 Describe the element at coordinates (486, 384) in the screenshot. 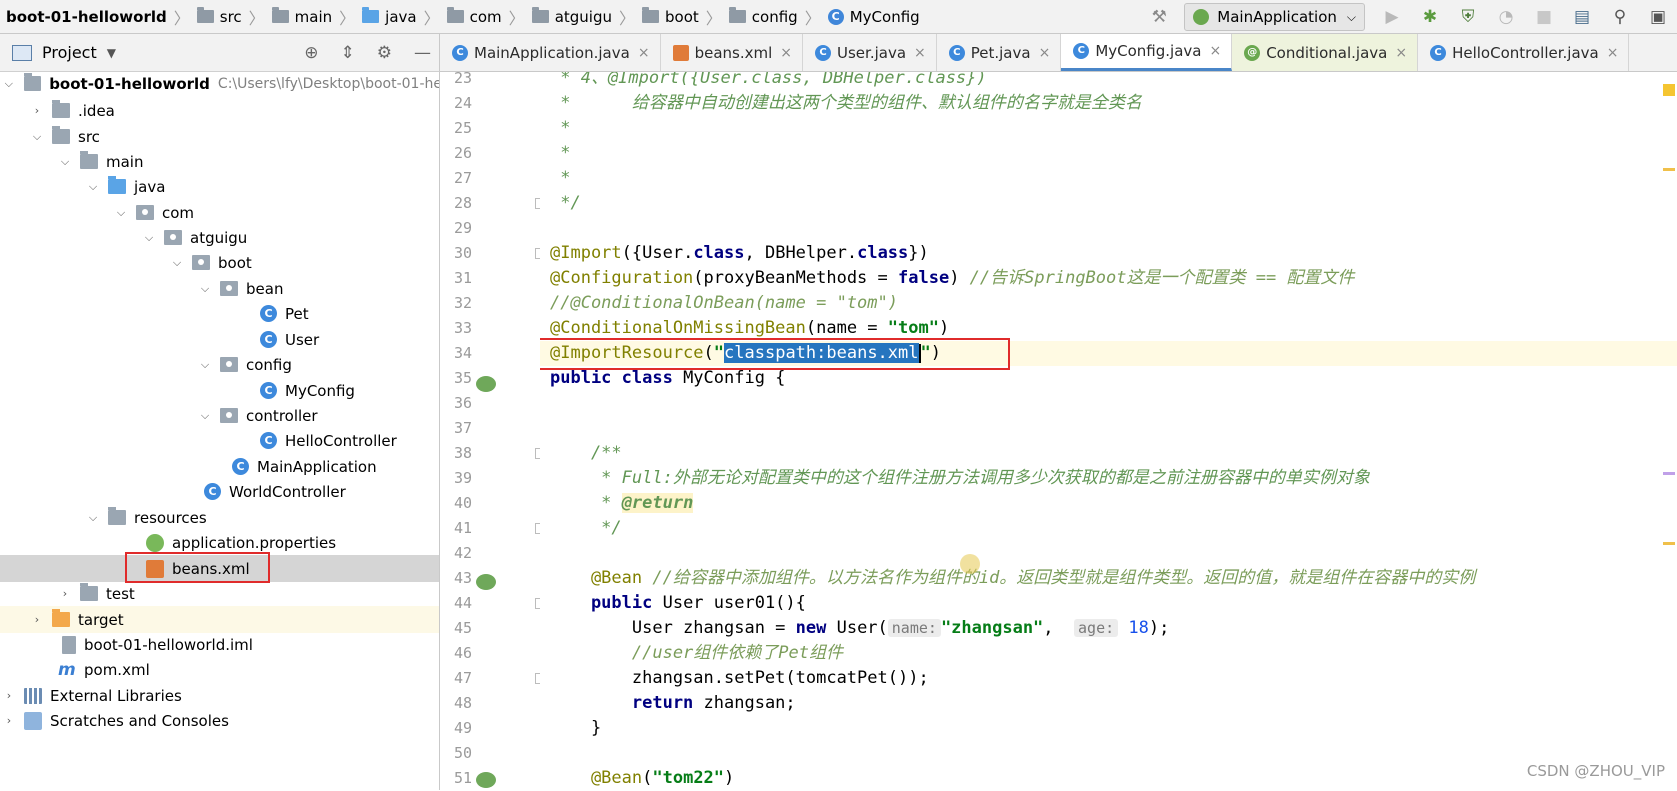

I see `spring-config-gutter-icon` at that location.